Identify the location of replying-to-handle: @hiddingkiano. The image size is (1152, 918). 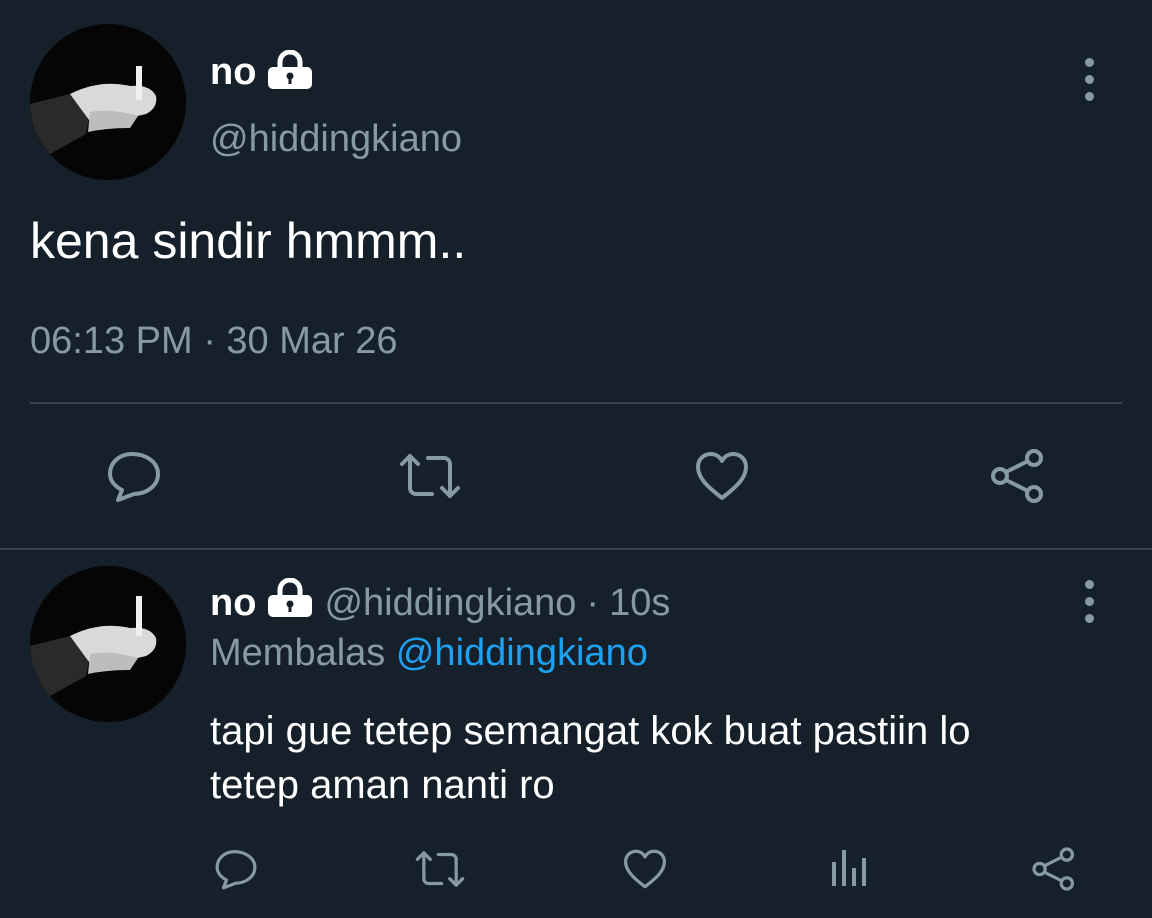
(522, 653).